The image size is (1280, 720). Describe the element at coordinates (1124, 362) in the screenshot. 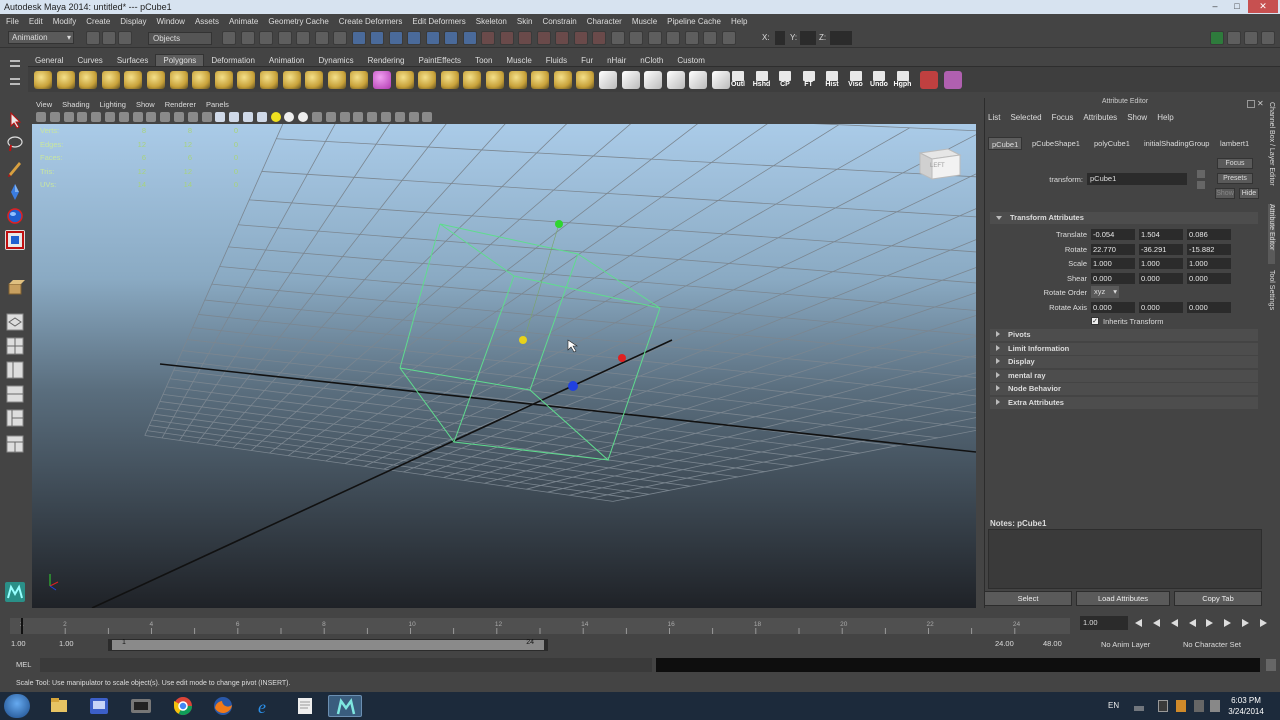

I see `section-display-header: Display` at that location.